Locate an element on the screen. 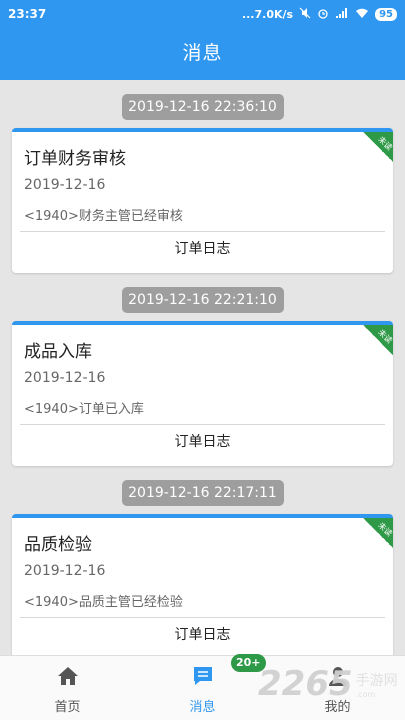 The image size is (405, 720). top-bar: 23:37 ...7.0K/s 95 消息 is located at coordinates (202, 40).